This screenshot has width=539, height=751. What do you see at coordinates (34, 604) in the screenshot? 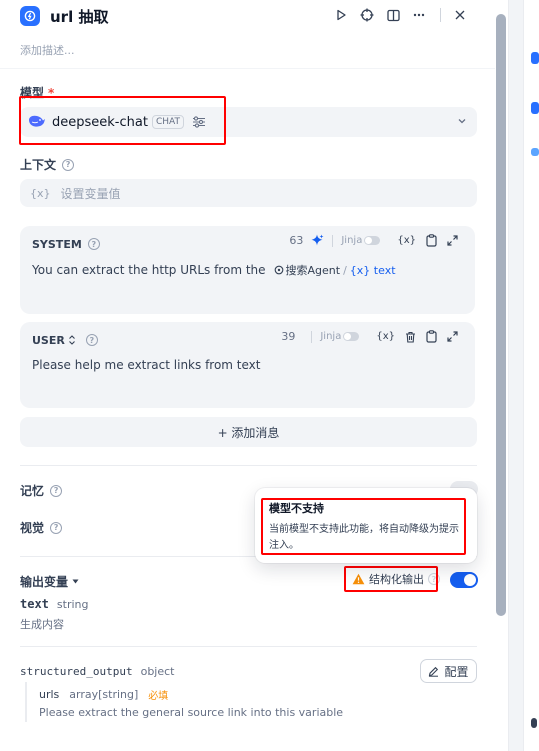
I see `output-var-name: text` at bounding box center [34, 604].